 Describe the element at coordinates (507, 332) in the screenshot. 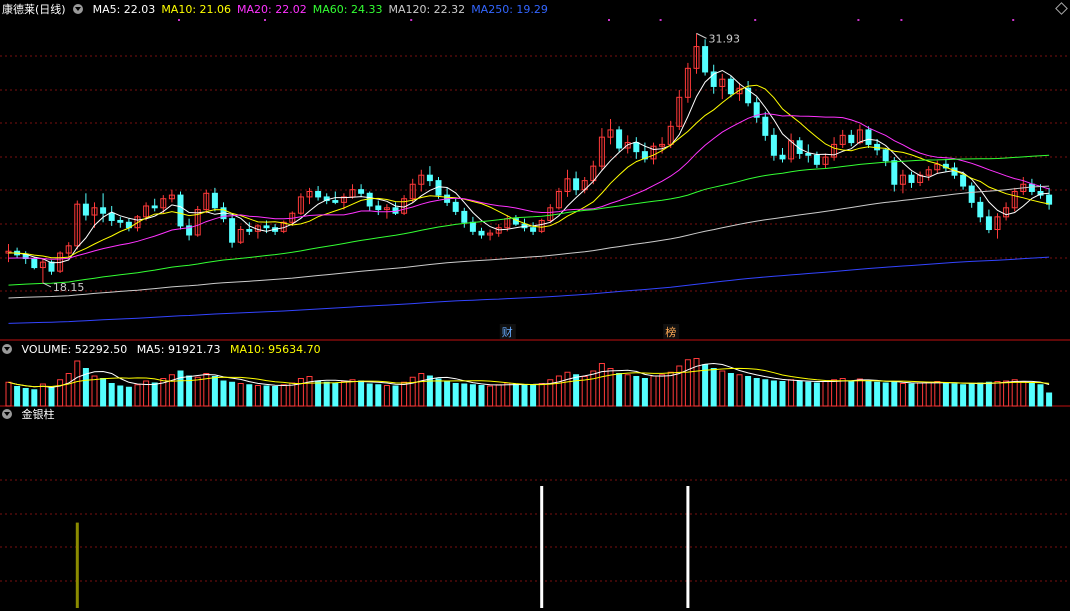

I see `marker-cai: 财` at that location.